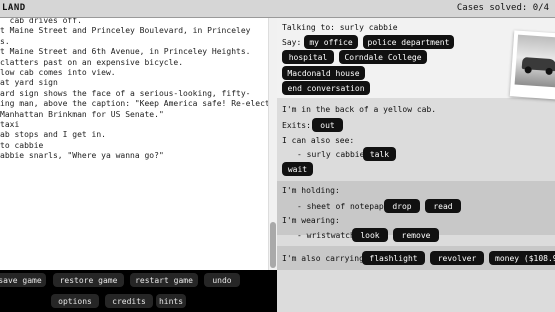 This screenshot has width=555, height=312. Describe the element at coordinates (41, 21) in the screenshot. I see `transcript-line: cab drives off.` at that location.